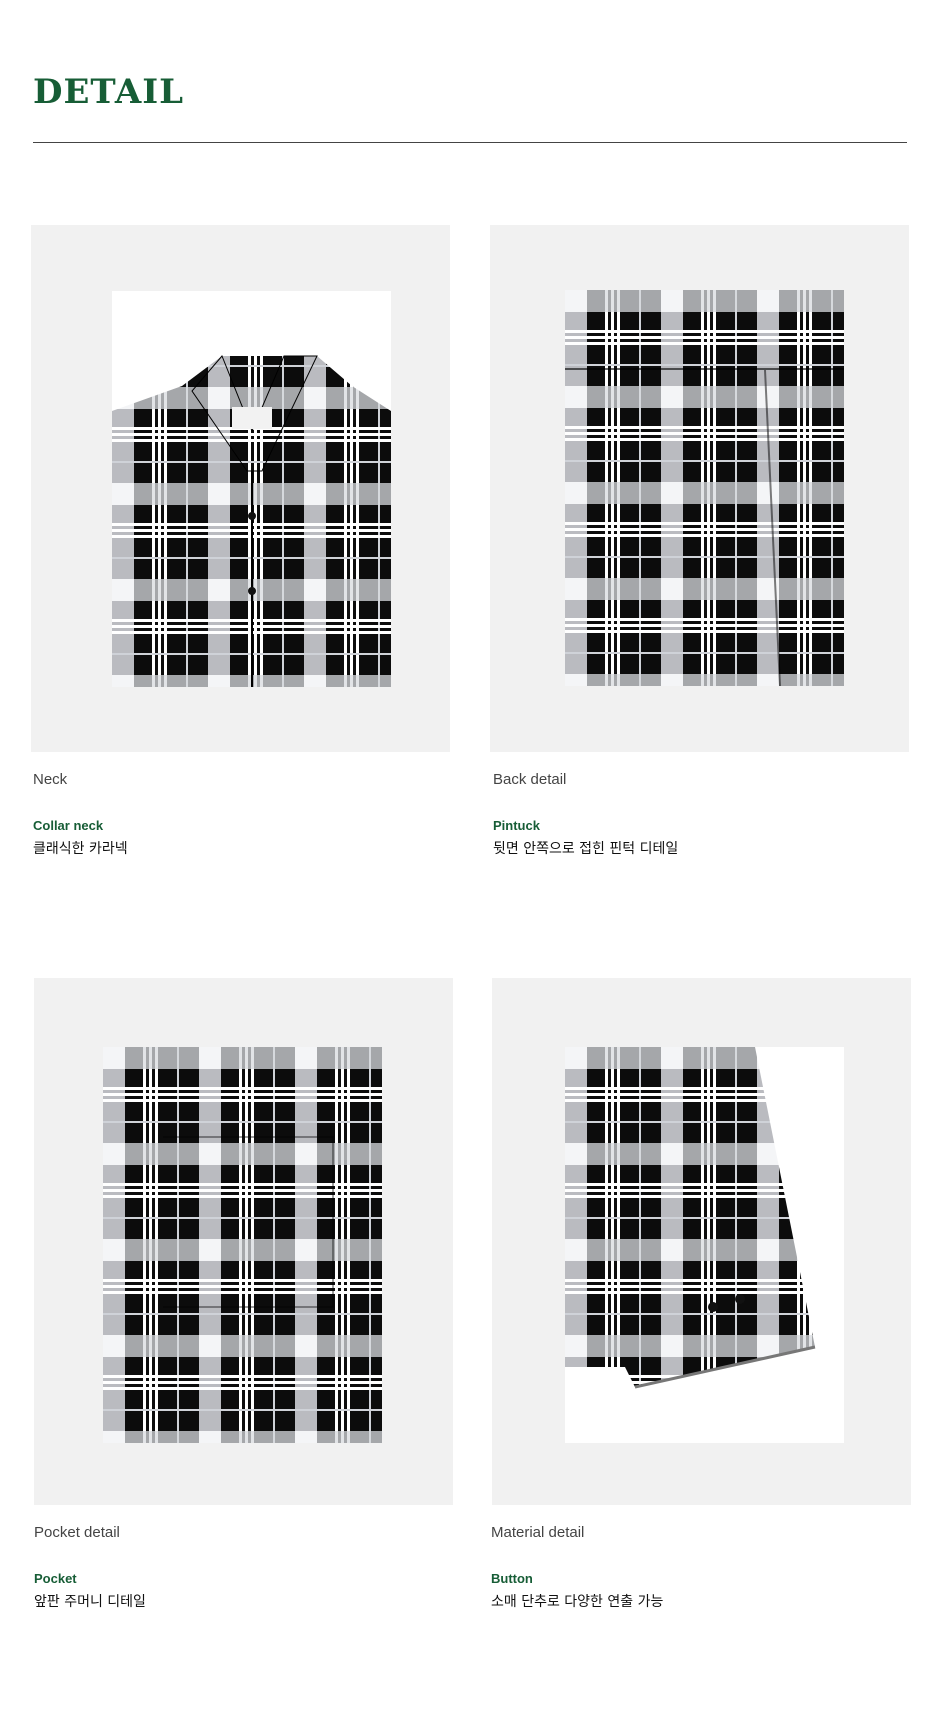 The height and width of the screenshot is (1709, 950). I want to click on detail-panel-pocket, so click(243, 1241).